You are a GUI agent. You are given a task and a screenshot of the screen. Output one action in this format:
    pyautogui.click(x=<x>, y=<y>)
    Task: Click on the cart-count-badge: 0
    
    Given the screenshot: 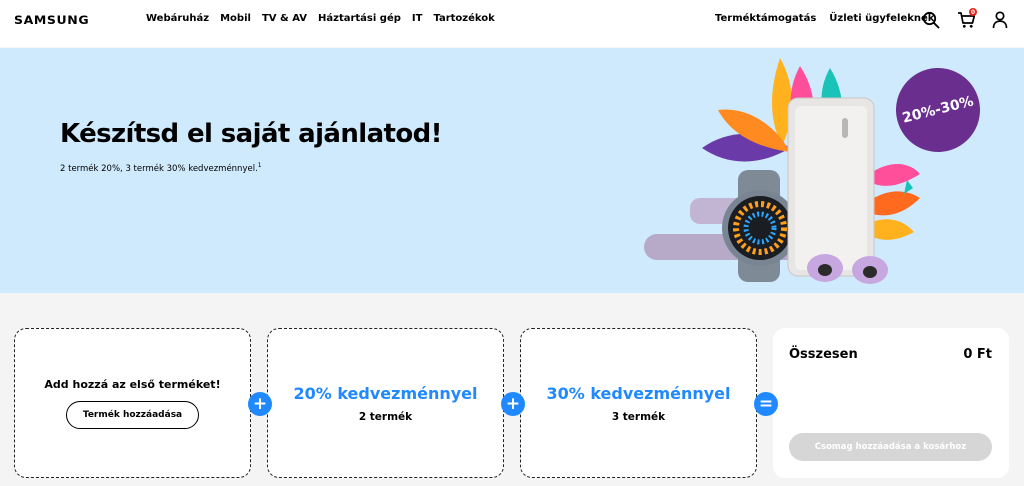 What is the action you would take?
    pyautogui.click(x=973, y=12)
    